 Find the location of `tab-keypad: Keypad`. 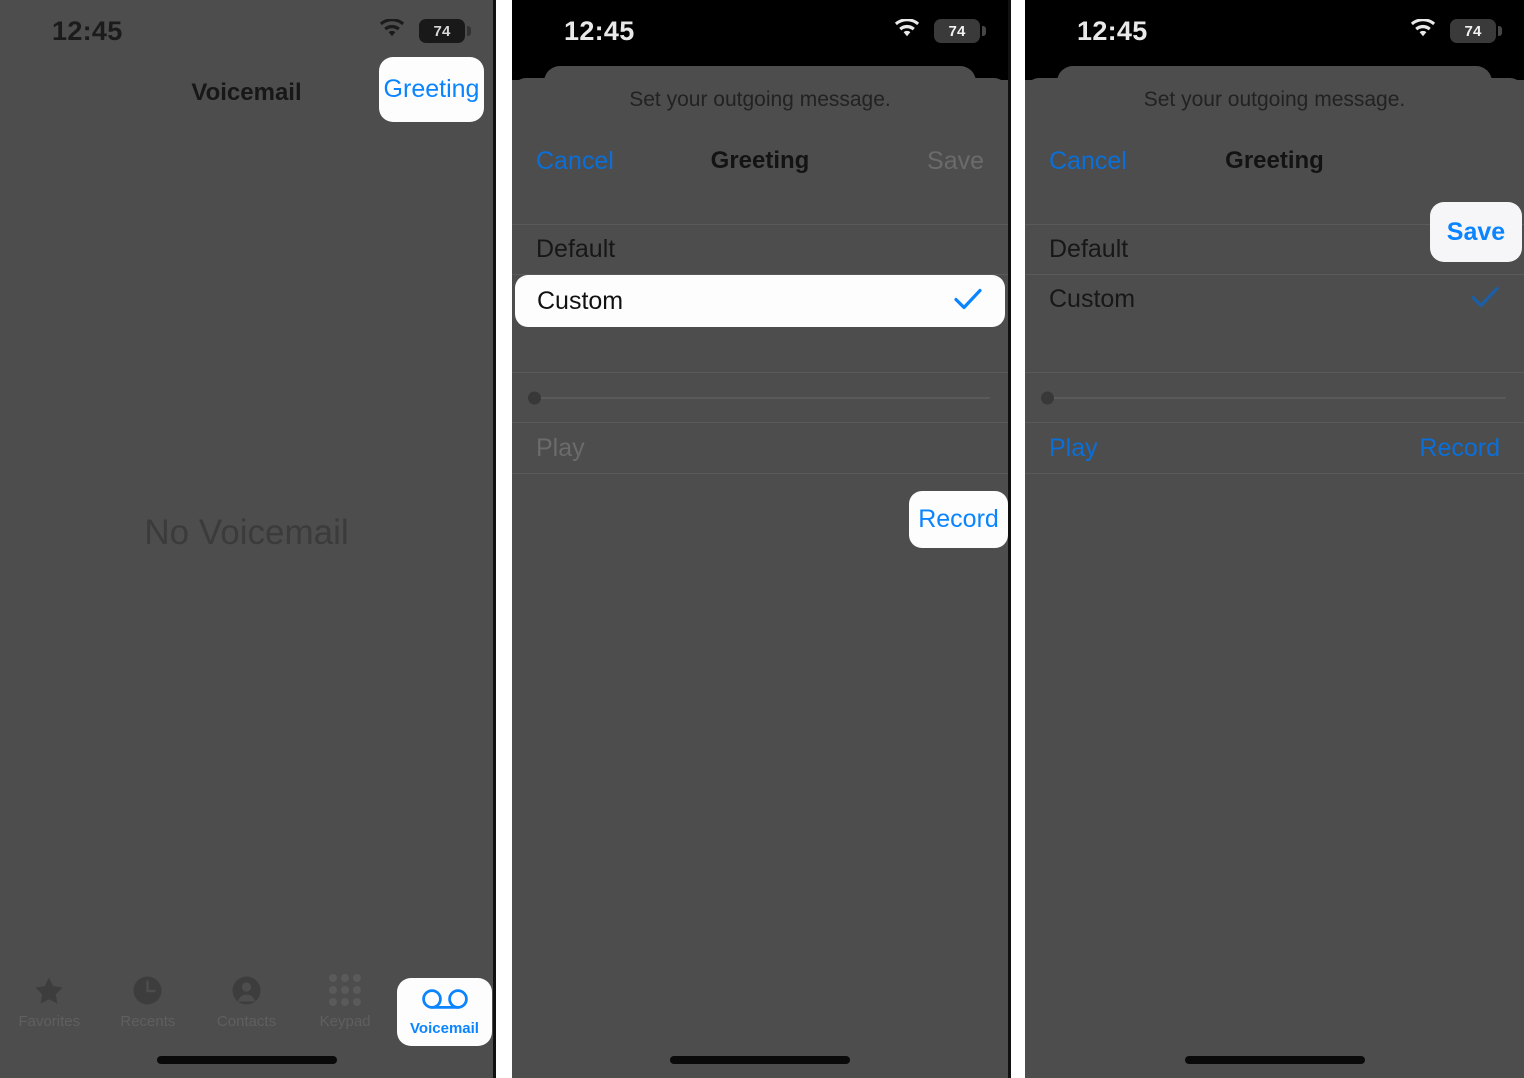

tab-keypad: Keypad is located at coordinates (345, 995).